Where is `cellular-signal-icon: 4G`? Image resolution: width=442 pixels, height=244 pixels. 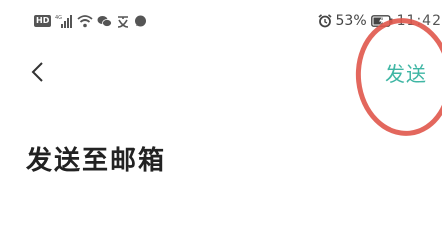 cellular-signal-icon: 4G is located at coordinates (64, 21).